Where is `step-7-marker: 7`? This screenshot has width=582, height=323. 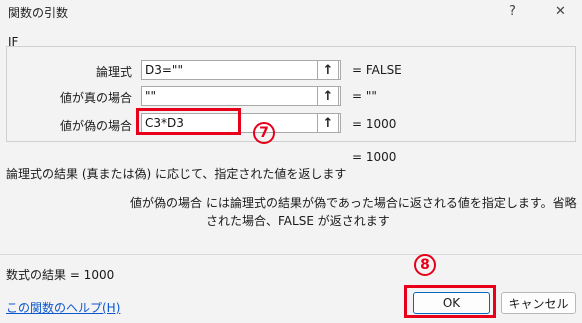 step-7-marker: 7 is located at coordinates (264, 133).